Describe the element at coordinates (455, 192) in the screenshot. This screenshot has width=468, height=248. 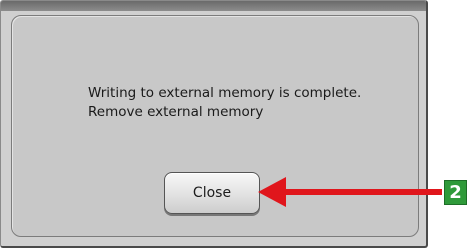
I see `step-number-badge: 2` at that location.